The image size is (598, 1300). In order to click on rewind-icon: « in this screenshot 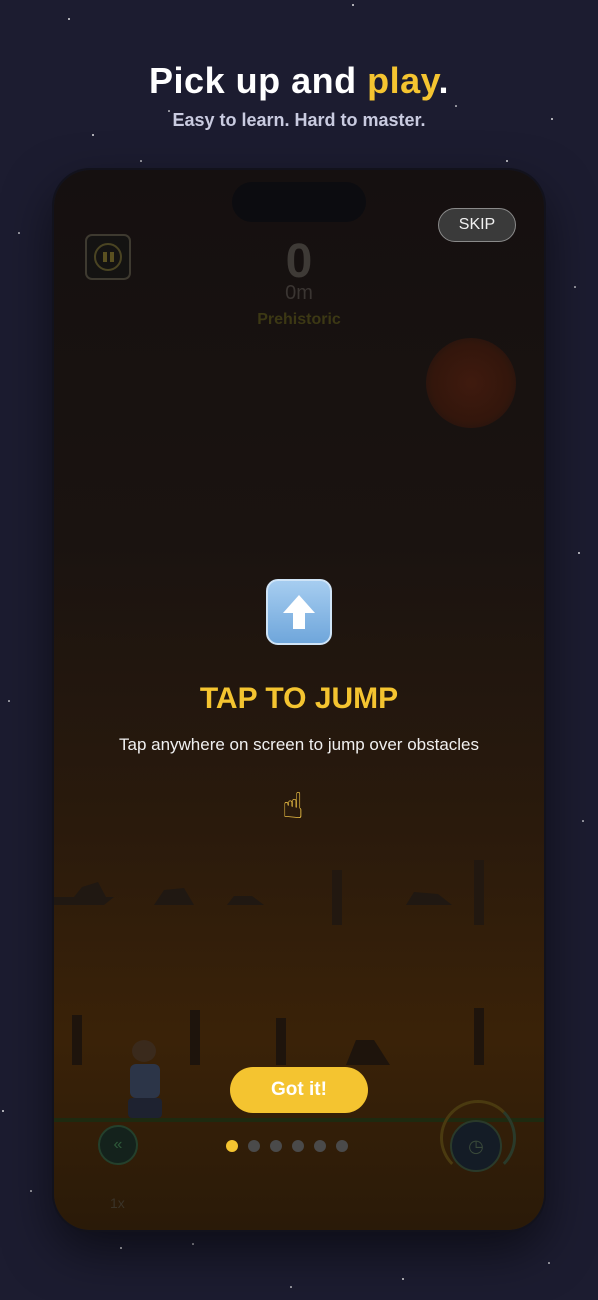, I will do `click(118, 1144)`.